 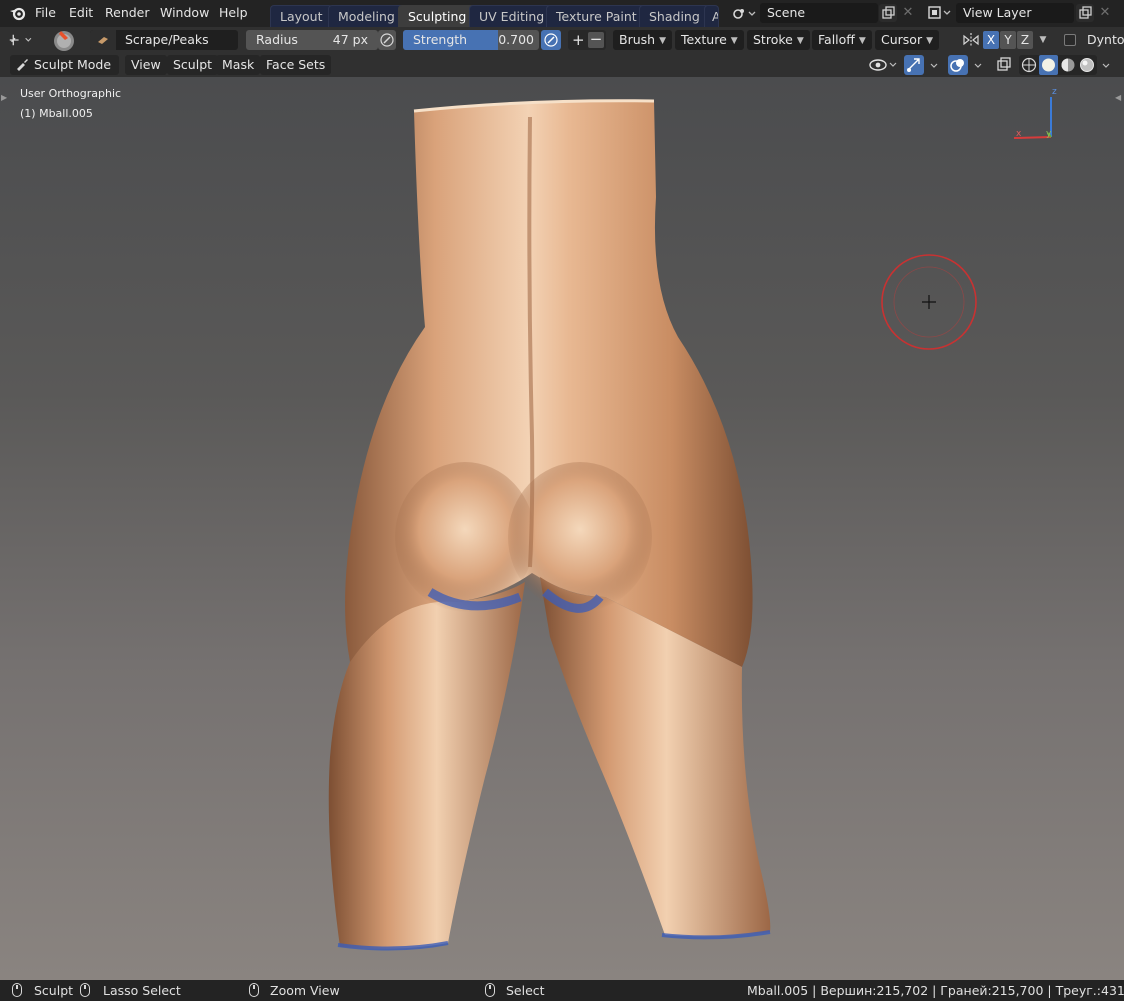 What do you see at coordinates (991, 40) in the screenshot?
I see `symmetry-x-toggle: X` at bounding box center [991, 40].